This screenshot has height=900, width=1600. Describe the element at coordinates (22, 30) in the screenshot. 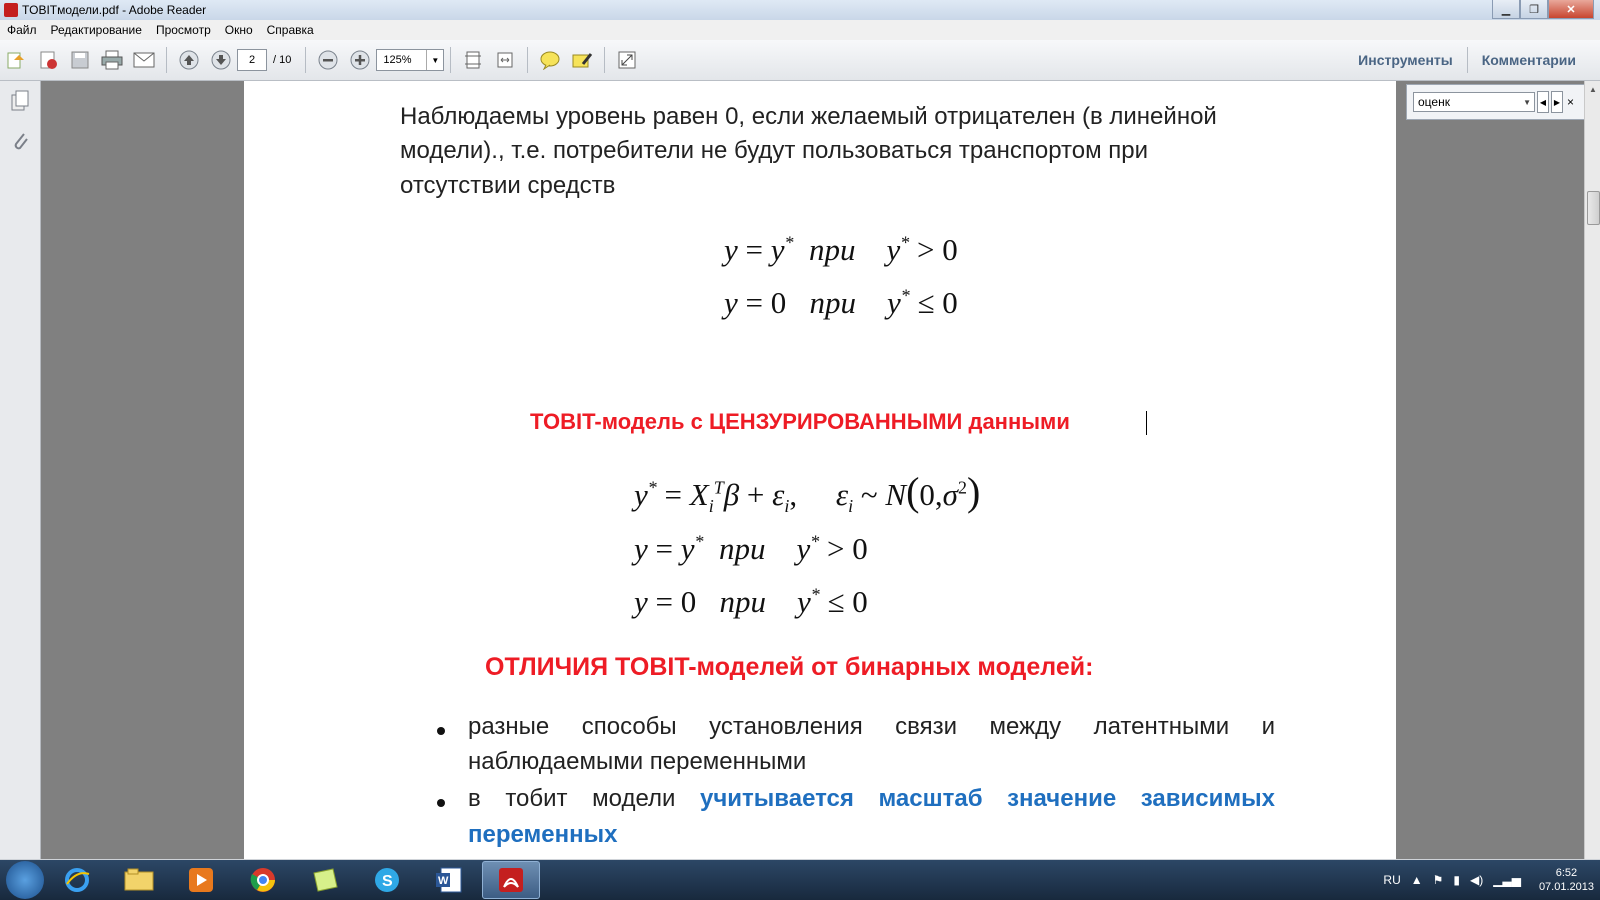

I see `menu-file: Файл` at that location.